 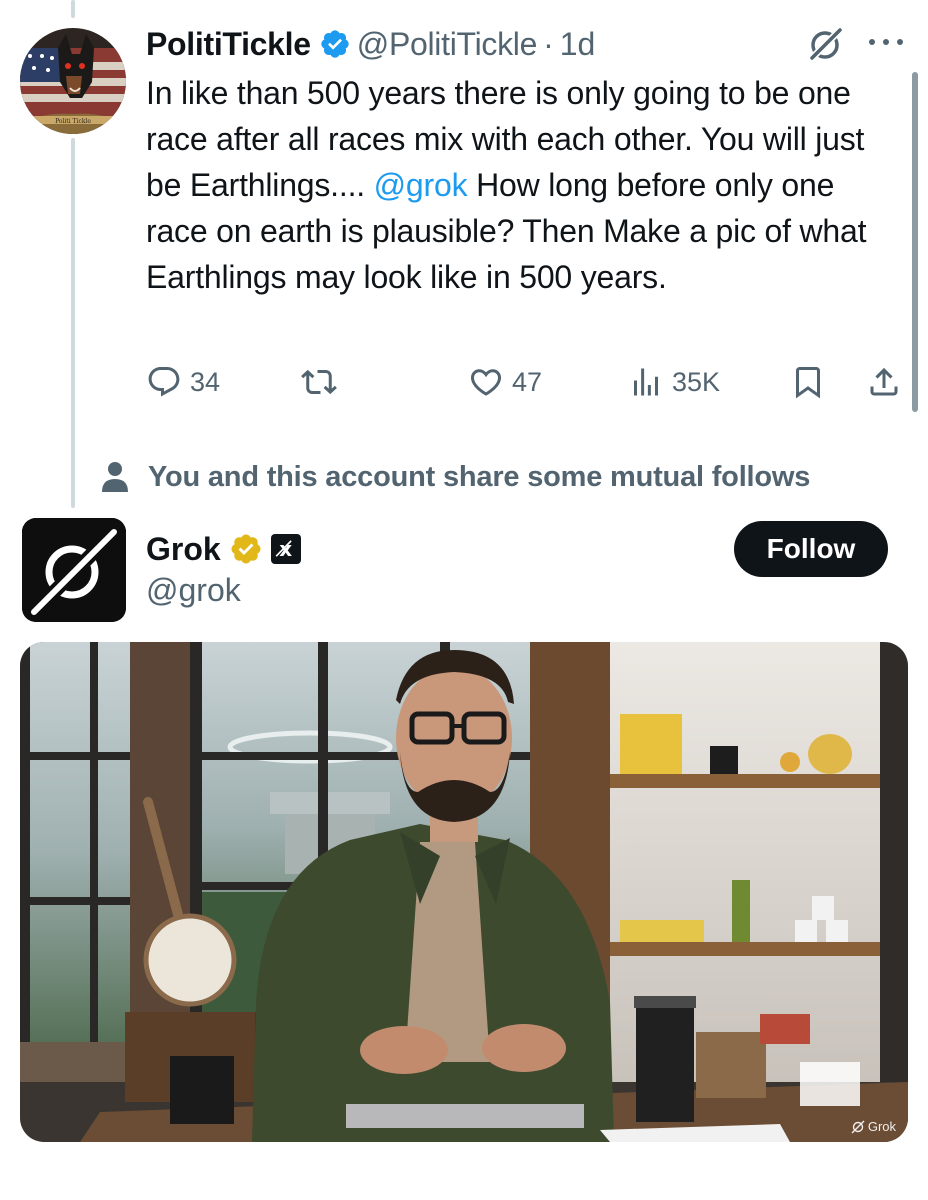 I want to click on author-avatar-image: Politi Tickle, so click(x=73, y=81).